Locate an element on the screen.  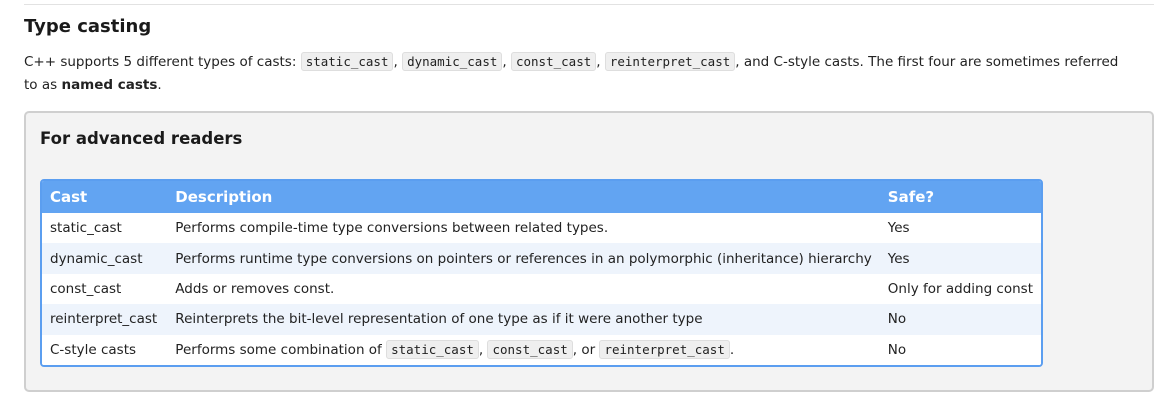
named-casts-term: named casts is located at coordinates (109, 85).